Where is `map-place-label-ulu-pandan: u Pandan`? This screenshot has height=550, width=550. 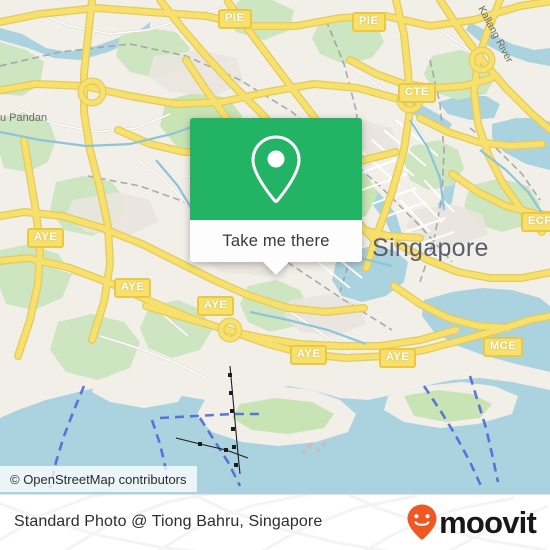 map-place-label-ulu-pandan: u Pandan is located at coordinates (24, 118).